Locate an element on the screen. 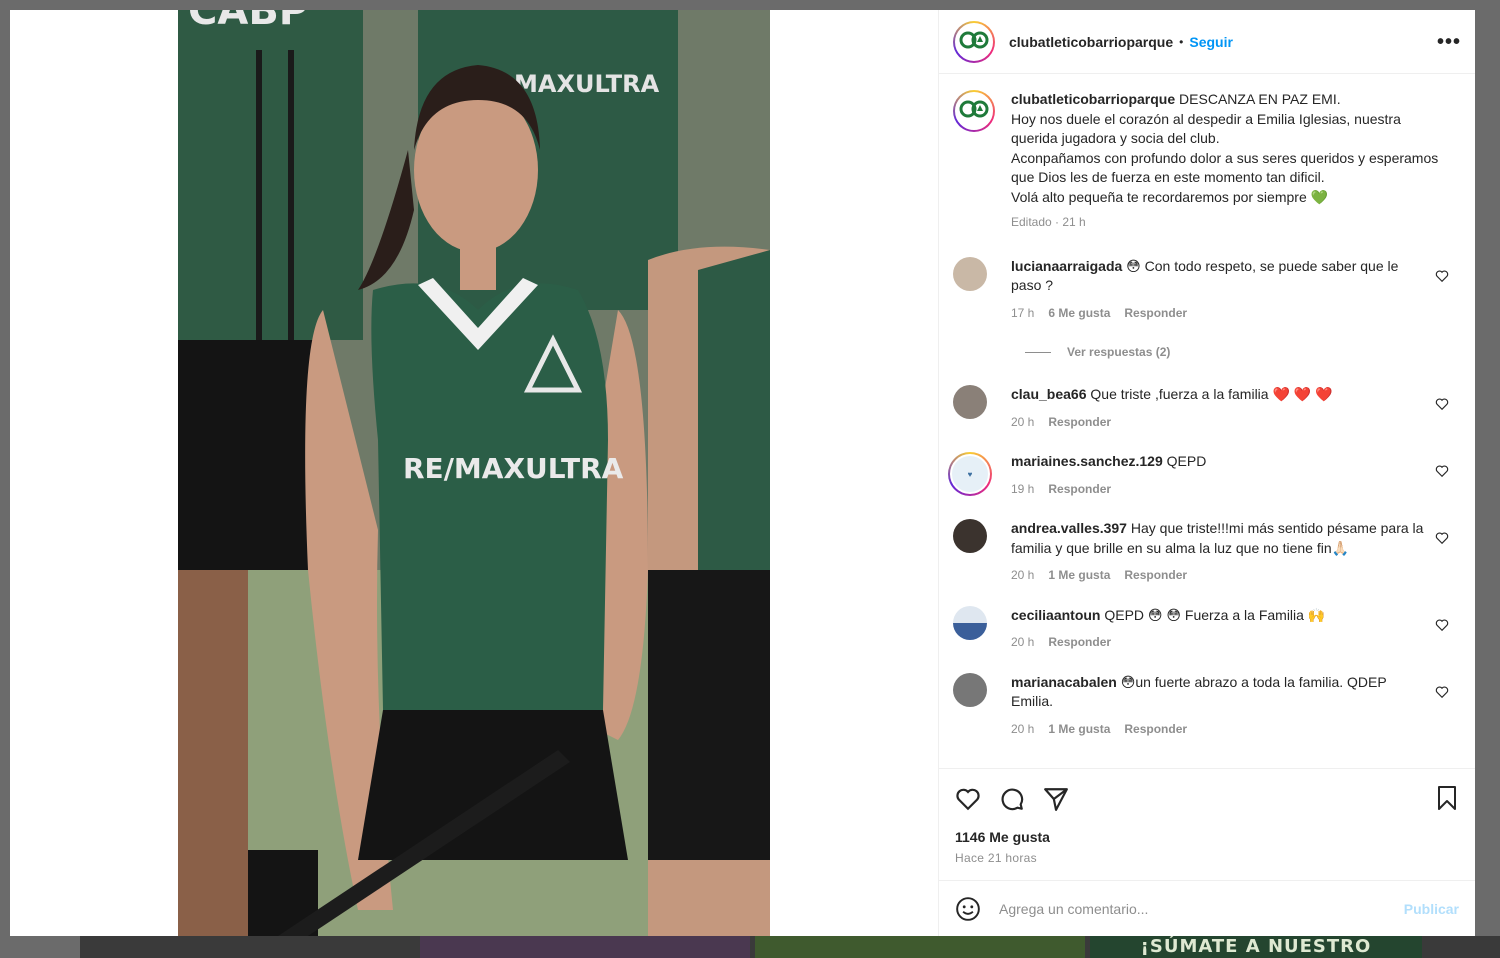 Image resolution: width=1500 pixels, height=958 pixels. comment-time: 19 h is located at coordinates (1022, 490).